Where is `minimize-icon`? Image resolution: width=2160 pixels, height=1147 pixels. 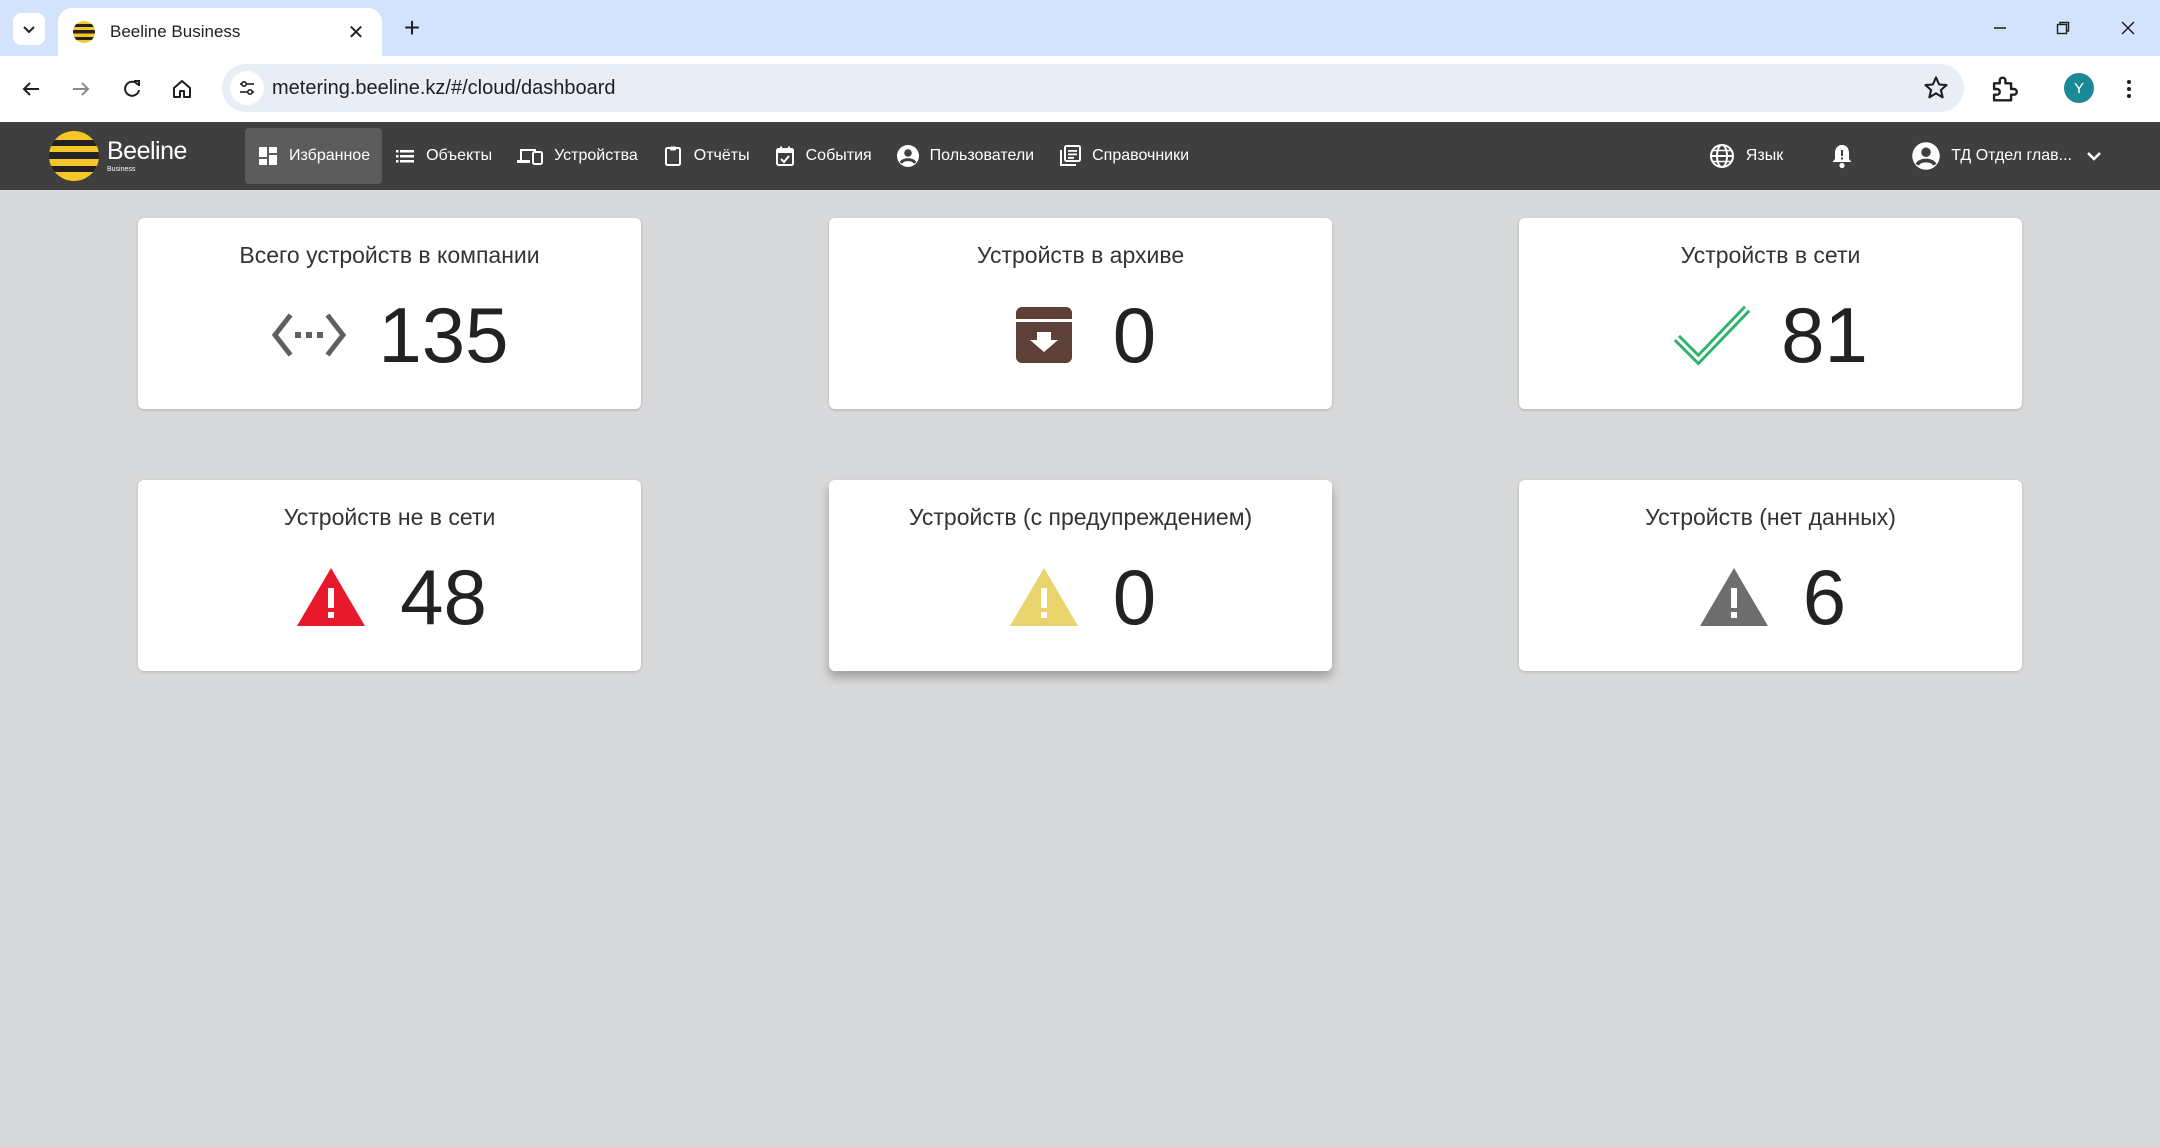
minimize-icon is located at coordinates (2000, 28).